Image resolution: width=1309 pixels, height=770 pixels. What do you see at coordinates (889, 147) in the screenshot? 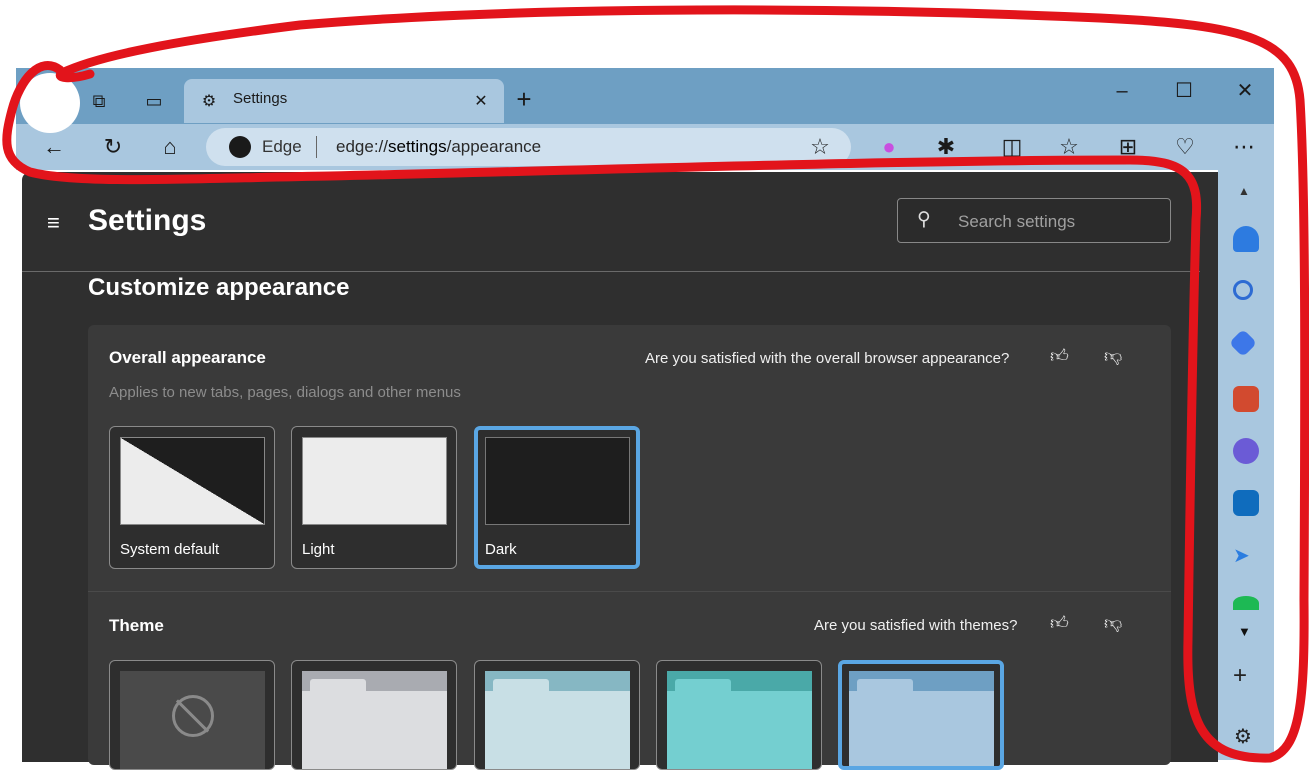
I see `brain-extension-icon: ●` at bounding box center [889, 147].